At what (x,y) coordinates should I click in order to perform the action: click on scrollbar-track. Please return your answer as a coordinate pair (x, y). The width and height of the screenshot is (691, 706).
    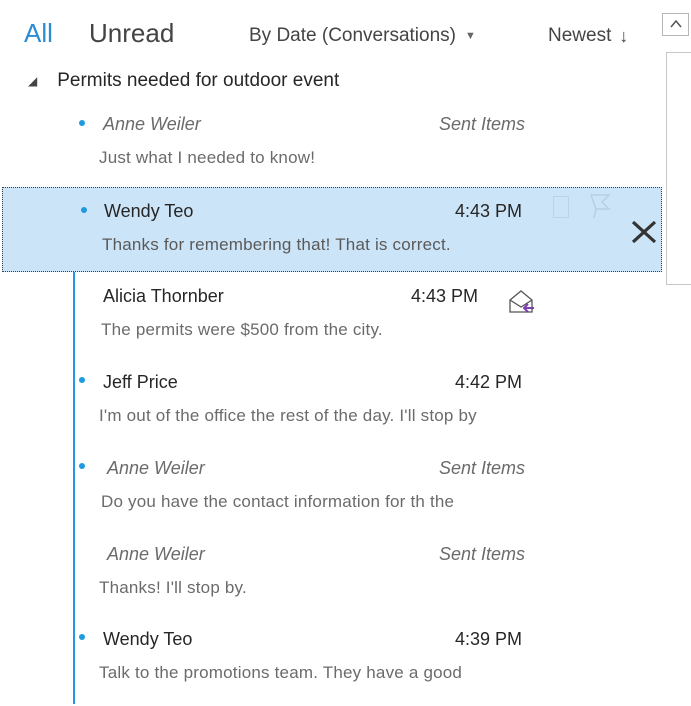
    Looking at the image, I should click on (678, 168).